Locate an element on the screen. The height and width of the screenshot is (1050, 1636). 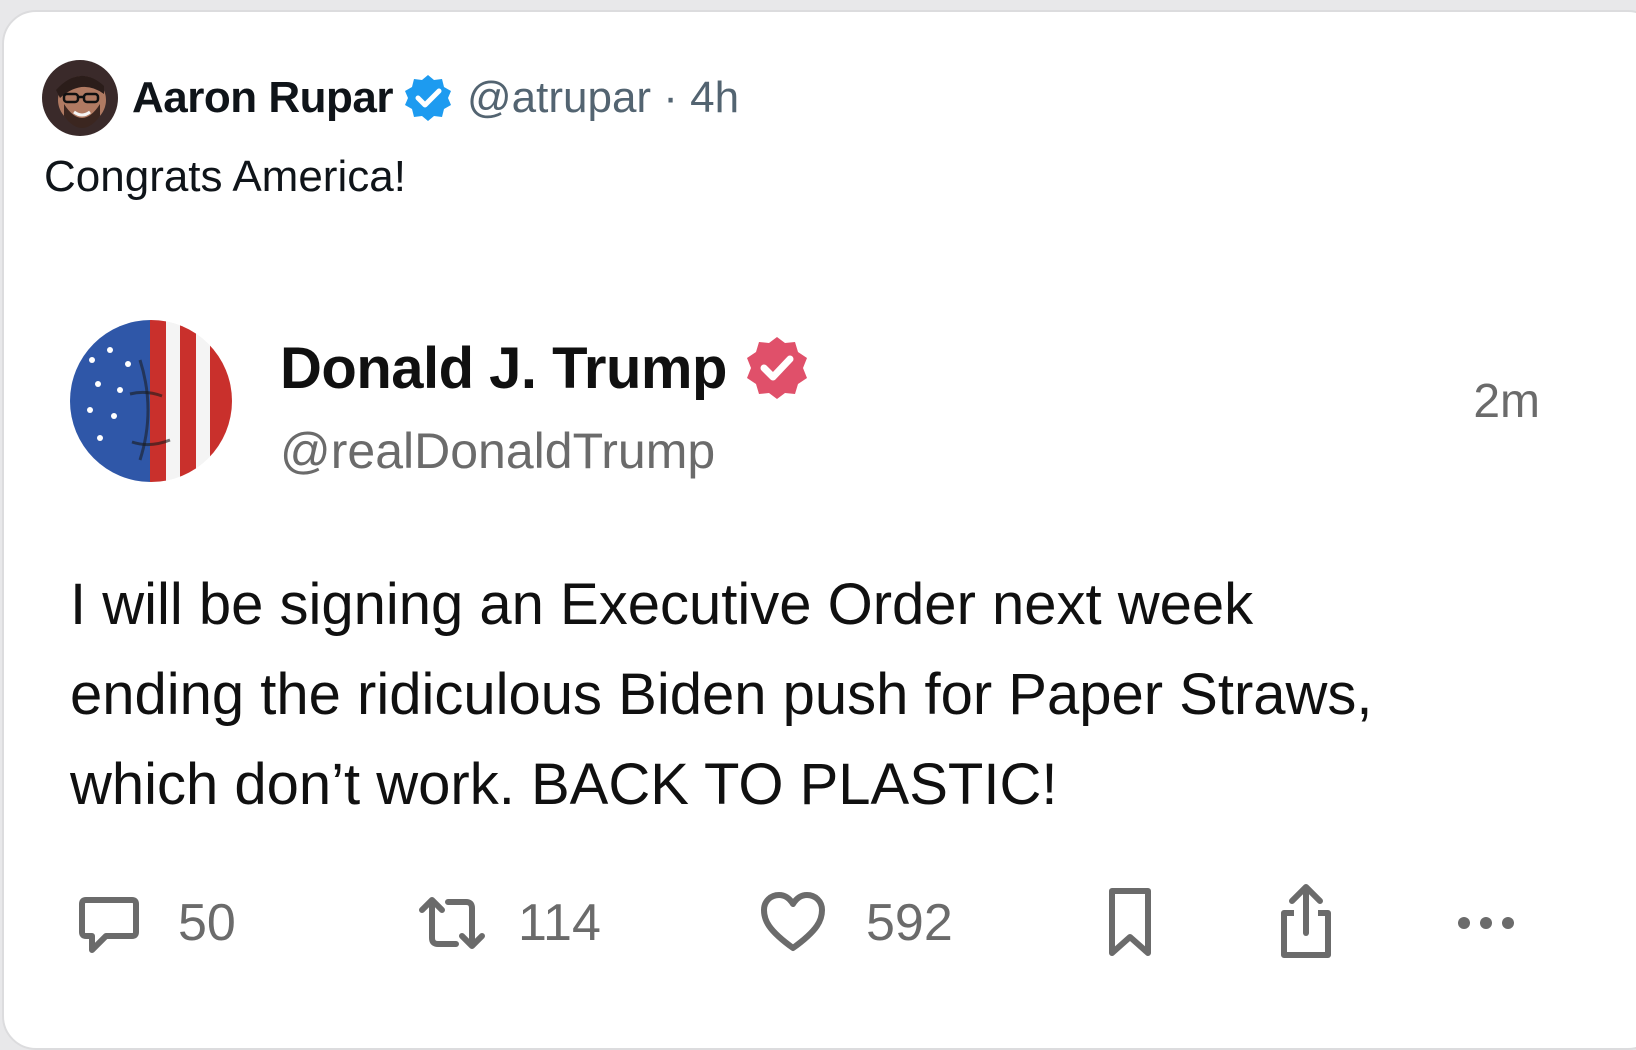
quoted-name-row: Donald J. Trump is located at coordinates (545, 368).